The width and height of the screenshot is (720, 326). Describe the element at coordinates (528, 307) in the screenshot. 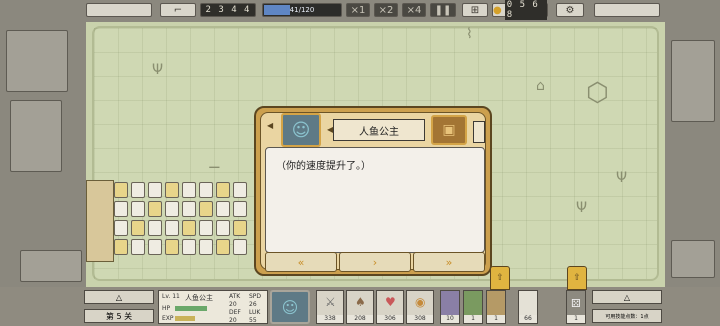

I see `card-slot: 66` at that location.